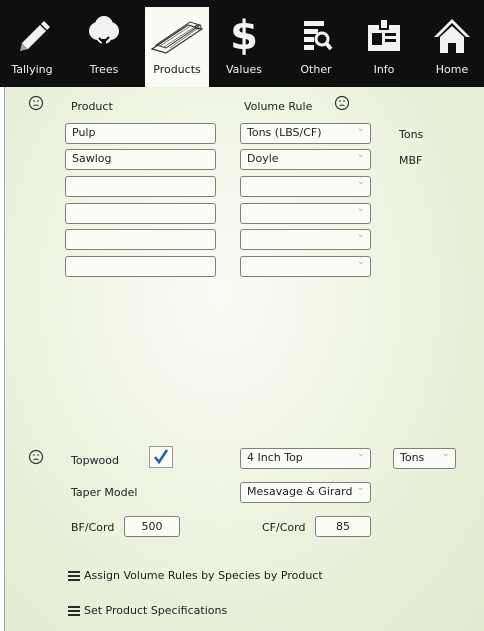 The height and width of the screenshot is (631, 484). What do you see at coordinates (452, 69) in the screenshot?
I see `tab-home-label: Home` at bounding box center [452, 69].